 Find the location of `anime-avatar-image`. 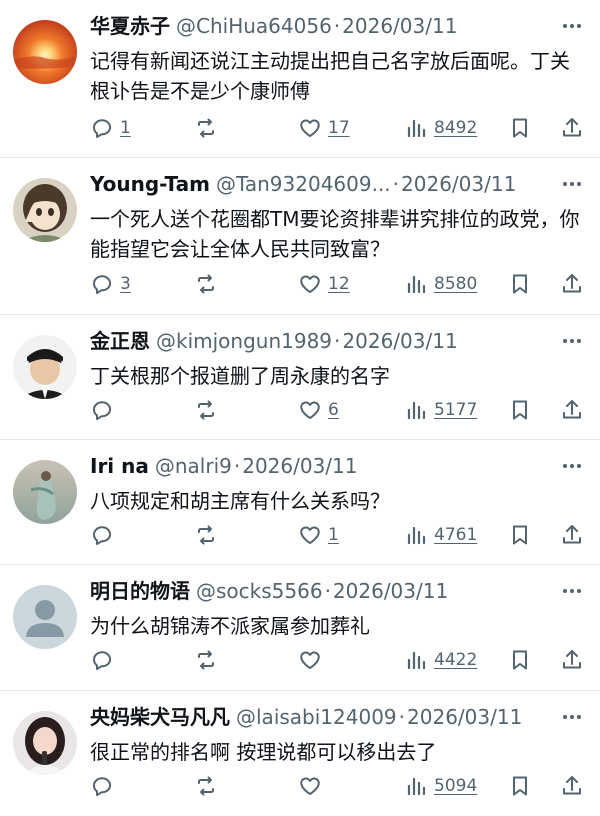

anime-avatar-image is located at coordinates (45, 210).